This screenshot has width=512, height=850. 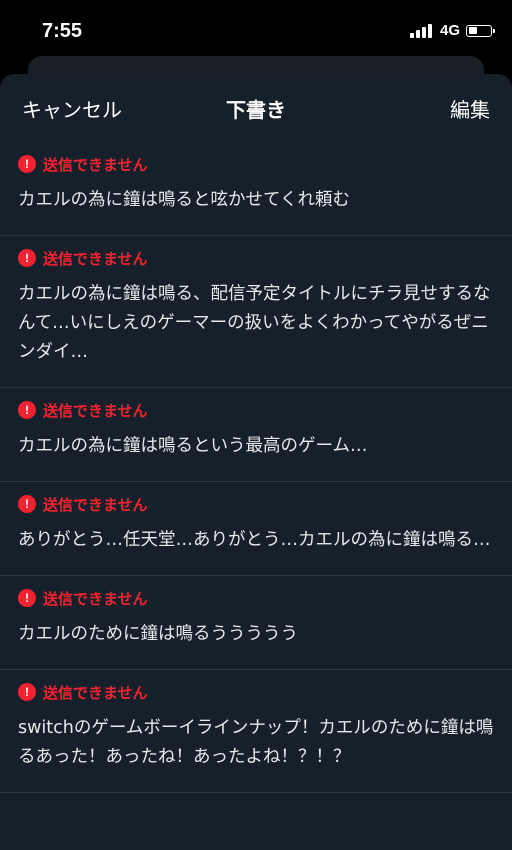 I want to click on draft-item: ! 送信できません カエルの為に鐘は鳴ると呟かせてくれ頼む, so click(x=256, y=189).